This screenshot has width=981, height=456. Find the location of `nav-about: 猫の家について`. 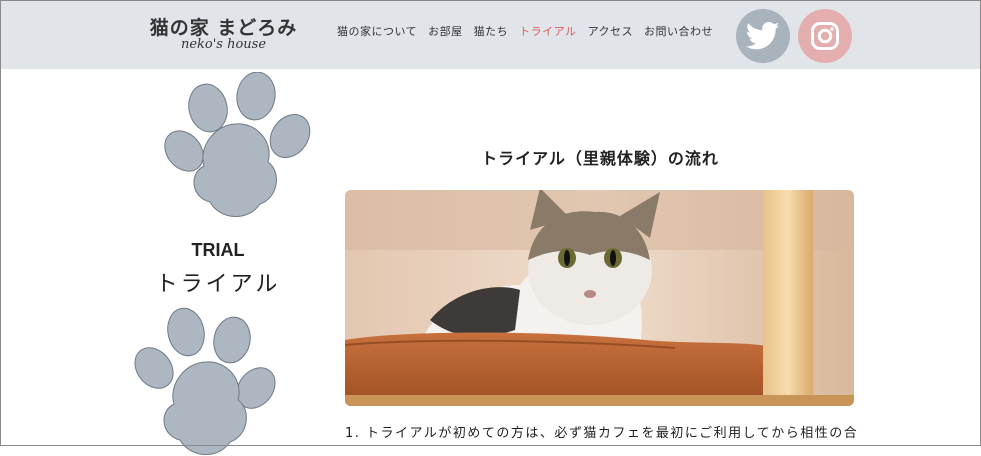

nav-about: 猫の家について is located at coordinates (377, 31).